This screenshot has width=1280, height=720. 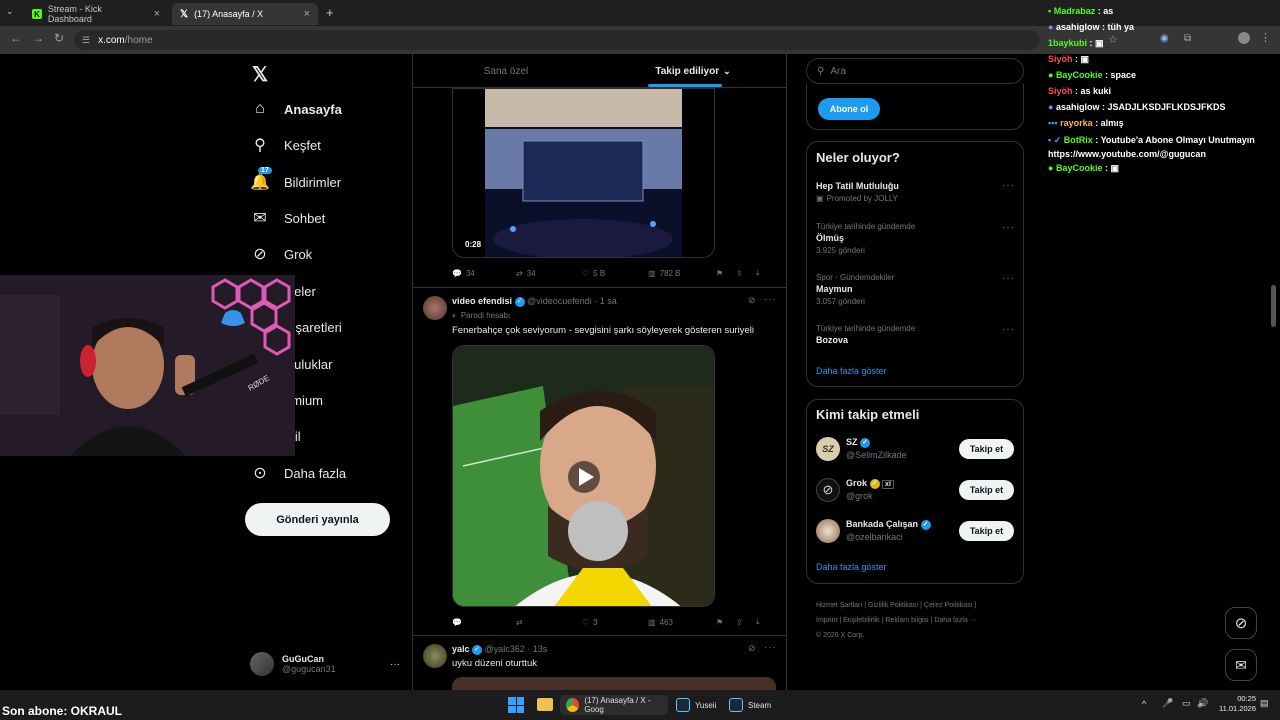 I want to click on sidebar-item-messages: ✉ Sohbet, so click(x=287, y=218).